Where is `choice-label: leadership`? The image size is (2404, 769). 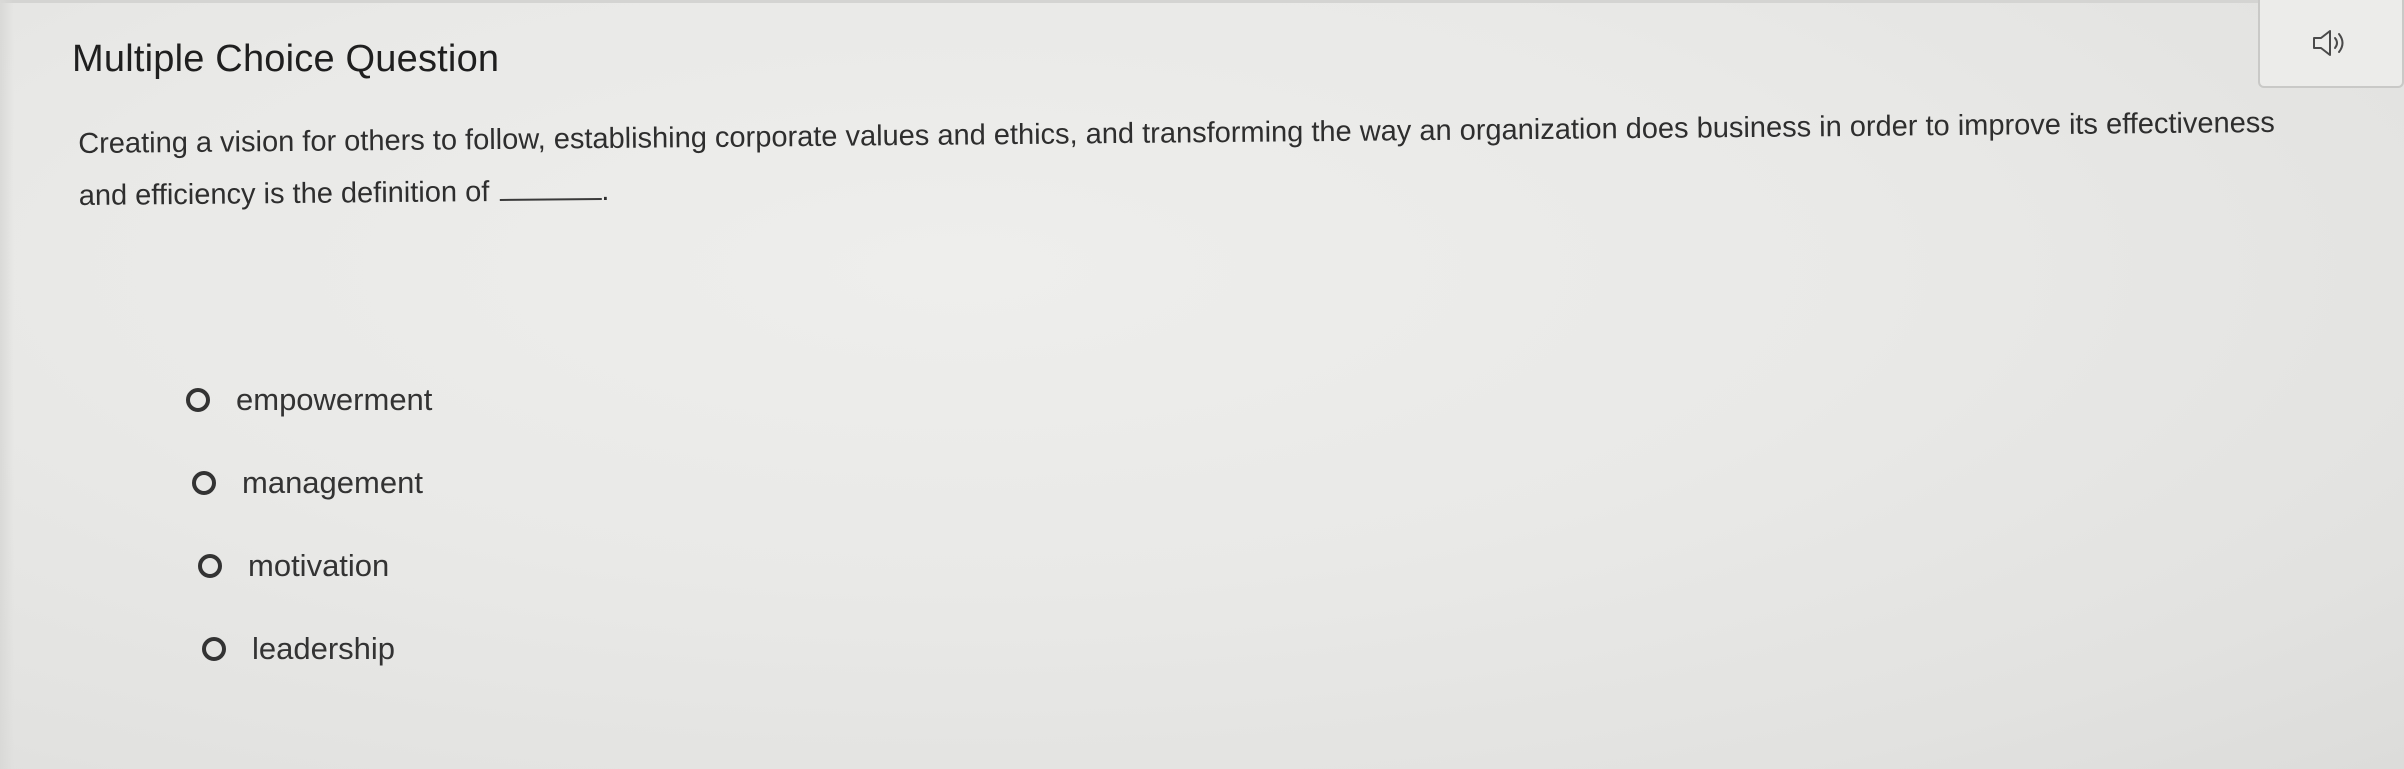
choice-label: leadership is located at coordinates (324, 648).